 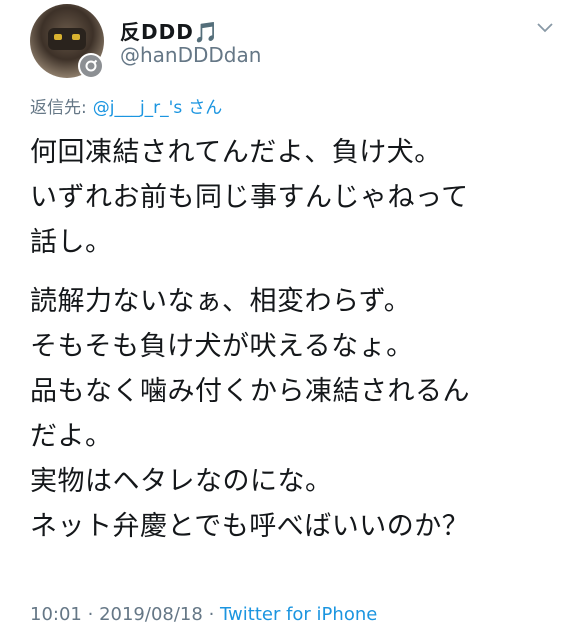 What do you see at coordinates (298, 614) in the screenshot?
I see `tweet-source-link: Twitter for iPhone` at bounding box center [298, 614].